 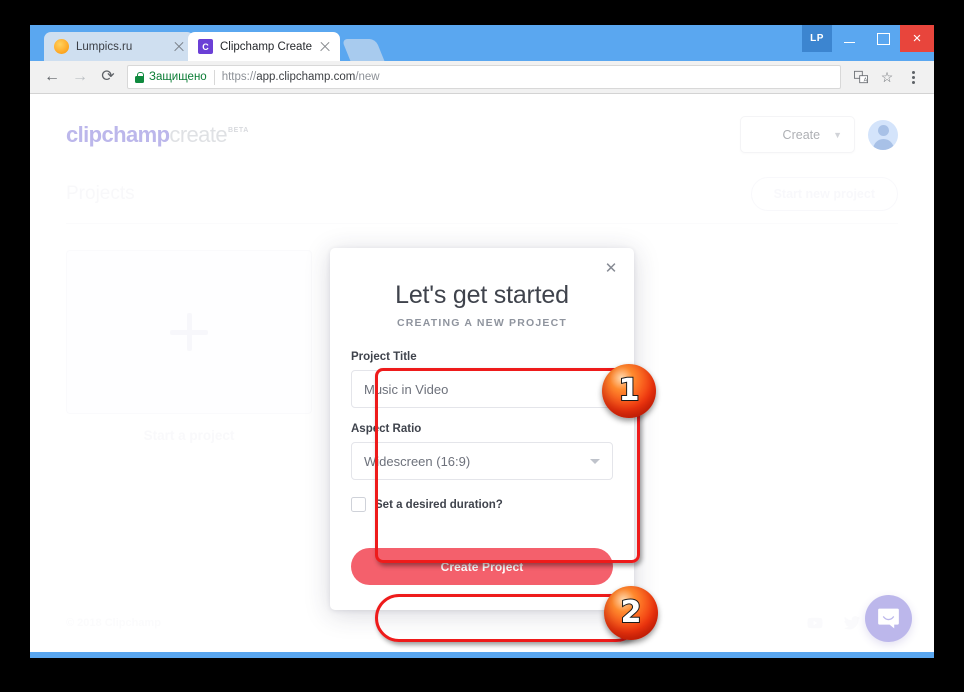 I want to click on aspect-ratio-value: Widescreen (16:9), so click(x=417, y=461).